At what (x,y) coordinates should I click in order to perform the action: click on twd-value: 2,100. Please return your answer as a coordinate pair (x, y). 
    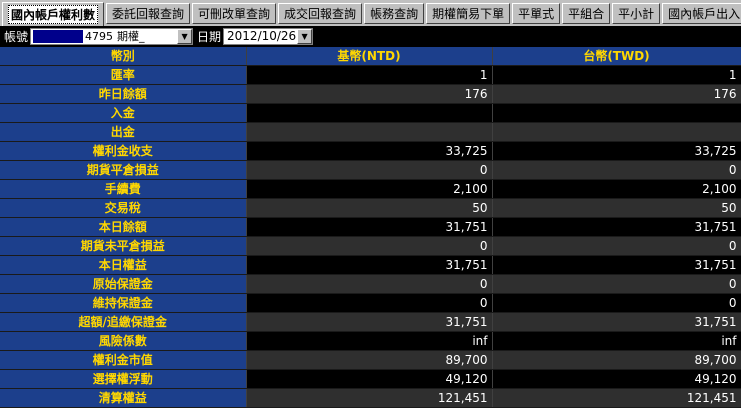
    Looking at the image, I should click on (616, 189).